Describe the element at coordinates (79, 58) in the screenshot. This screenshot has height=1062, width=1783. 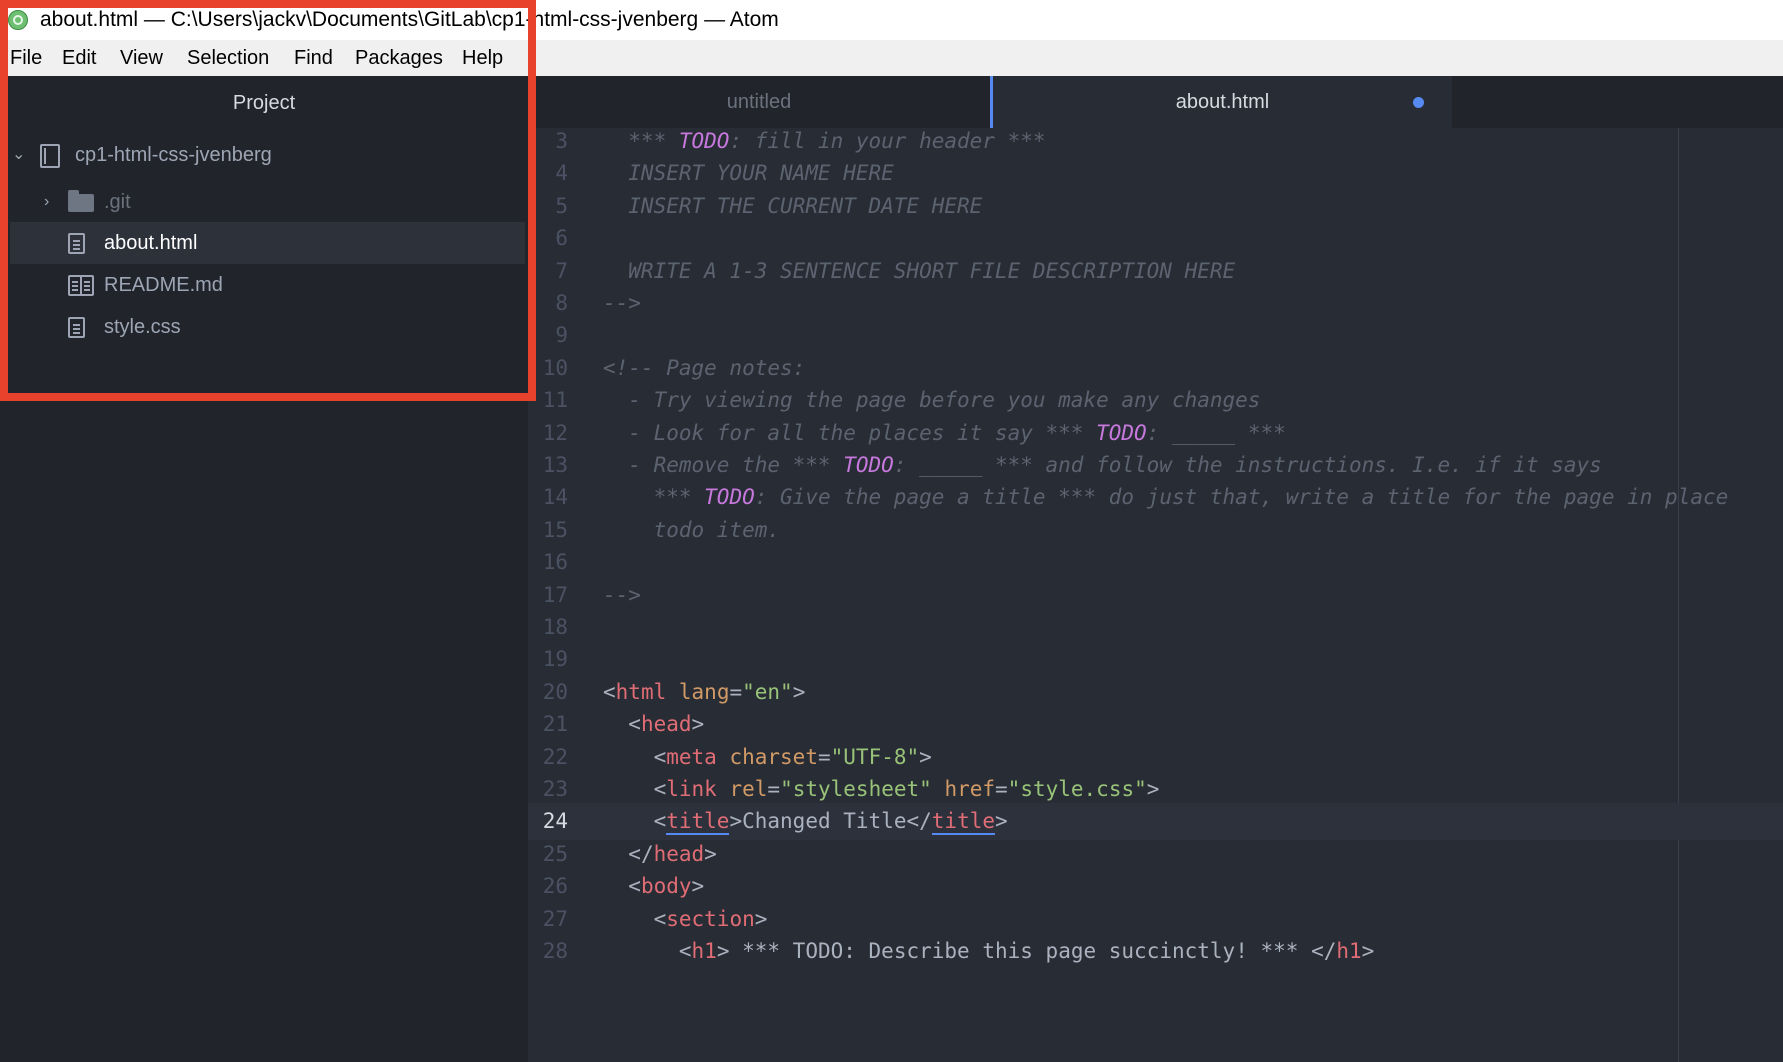
I see `menu-edit: Edit` at that location.